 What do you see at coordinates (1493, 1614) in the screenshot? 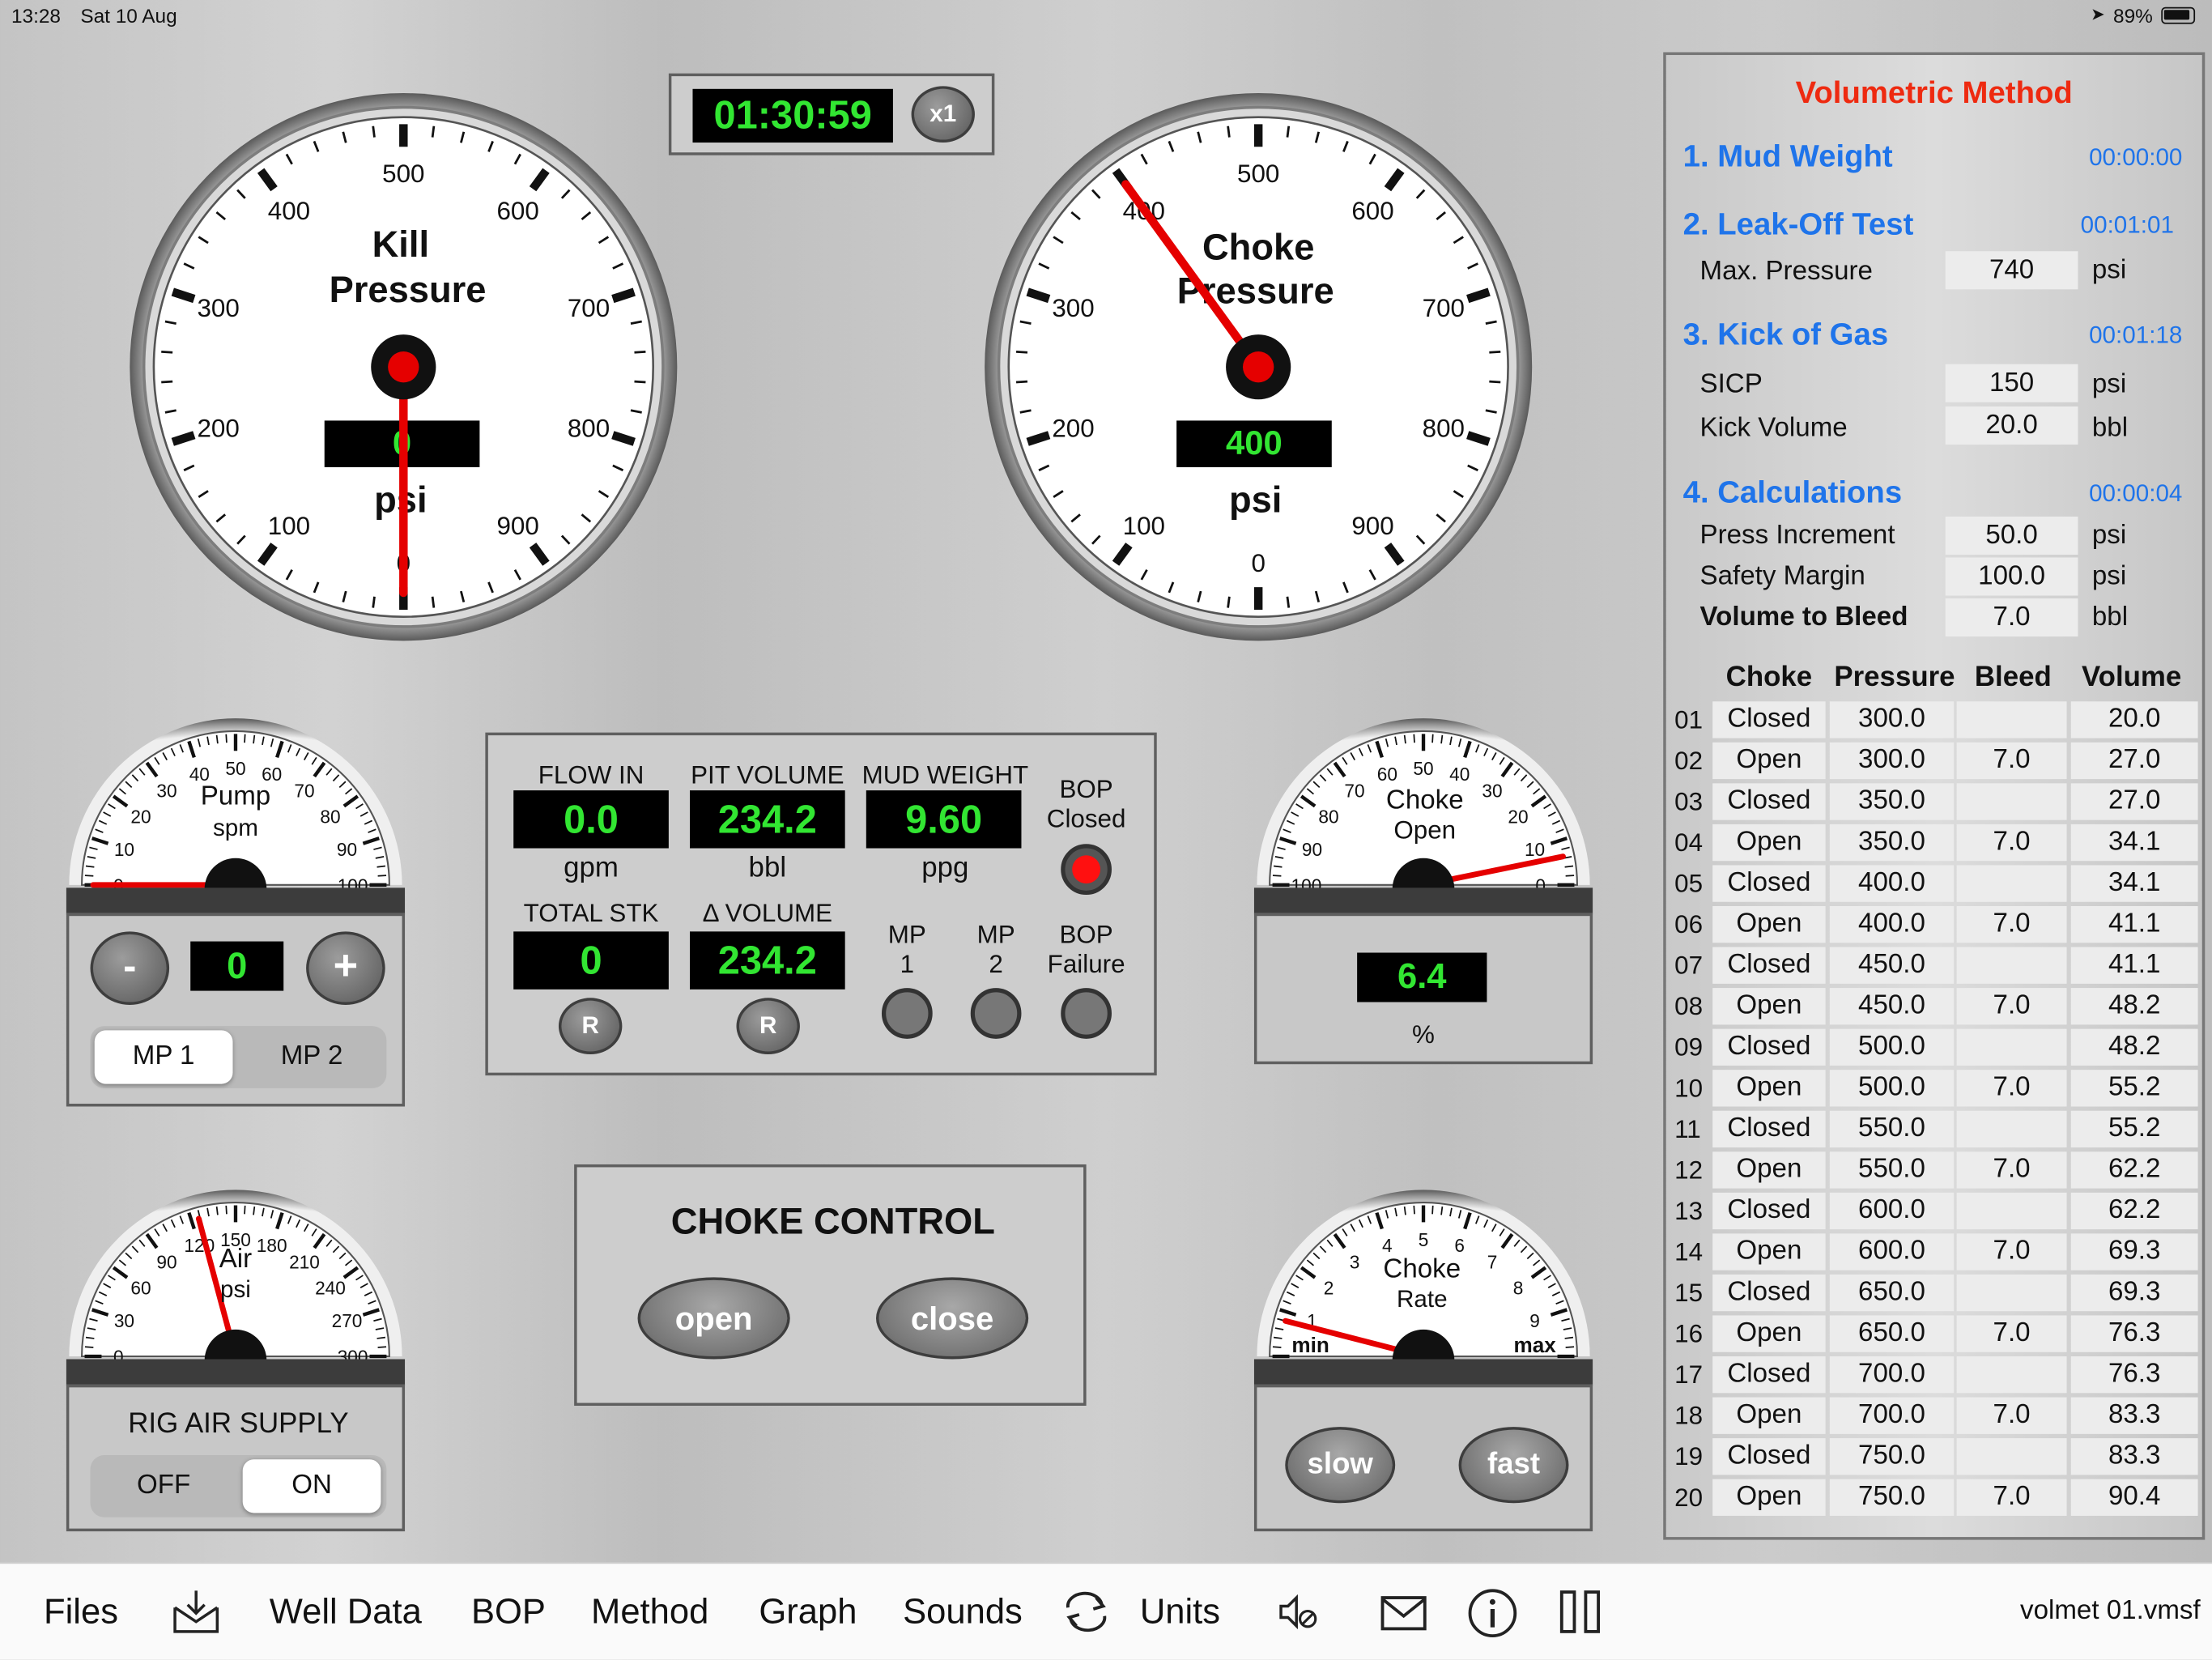
I see `info-icon` at bounding box center [1493, 1614].